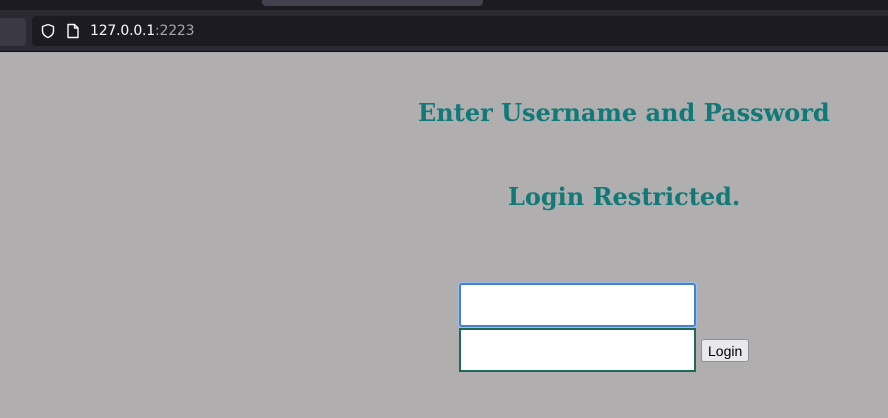 This screenshot has width=888, height=418. I want to click on login-button: Login, so click(725, 350).